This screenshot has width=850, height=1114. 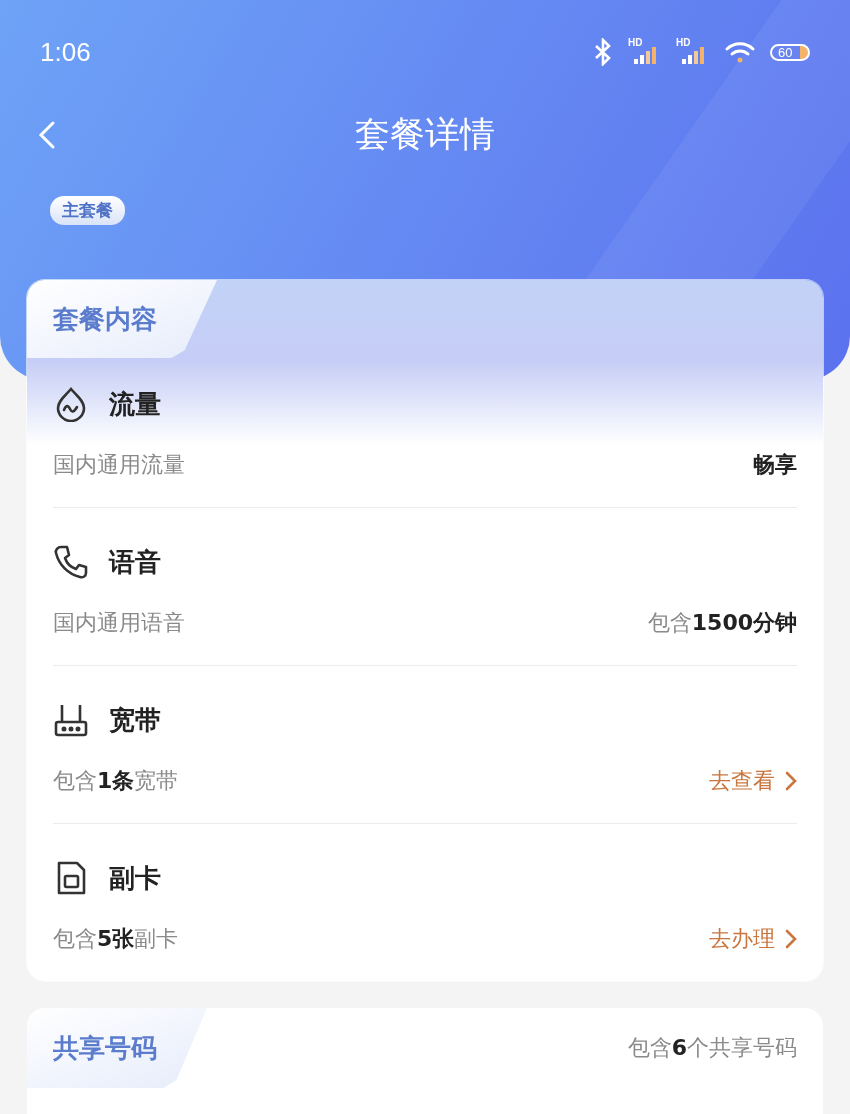 I want to click on plan-tag: 主套餐, so click(x=87, y=210).